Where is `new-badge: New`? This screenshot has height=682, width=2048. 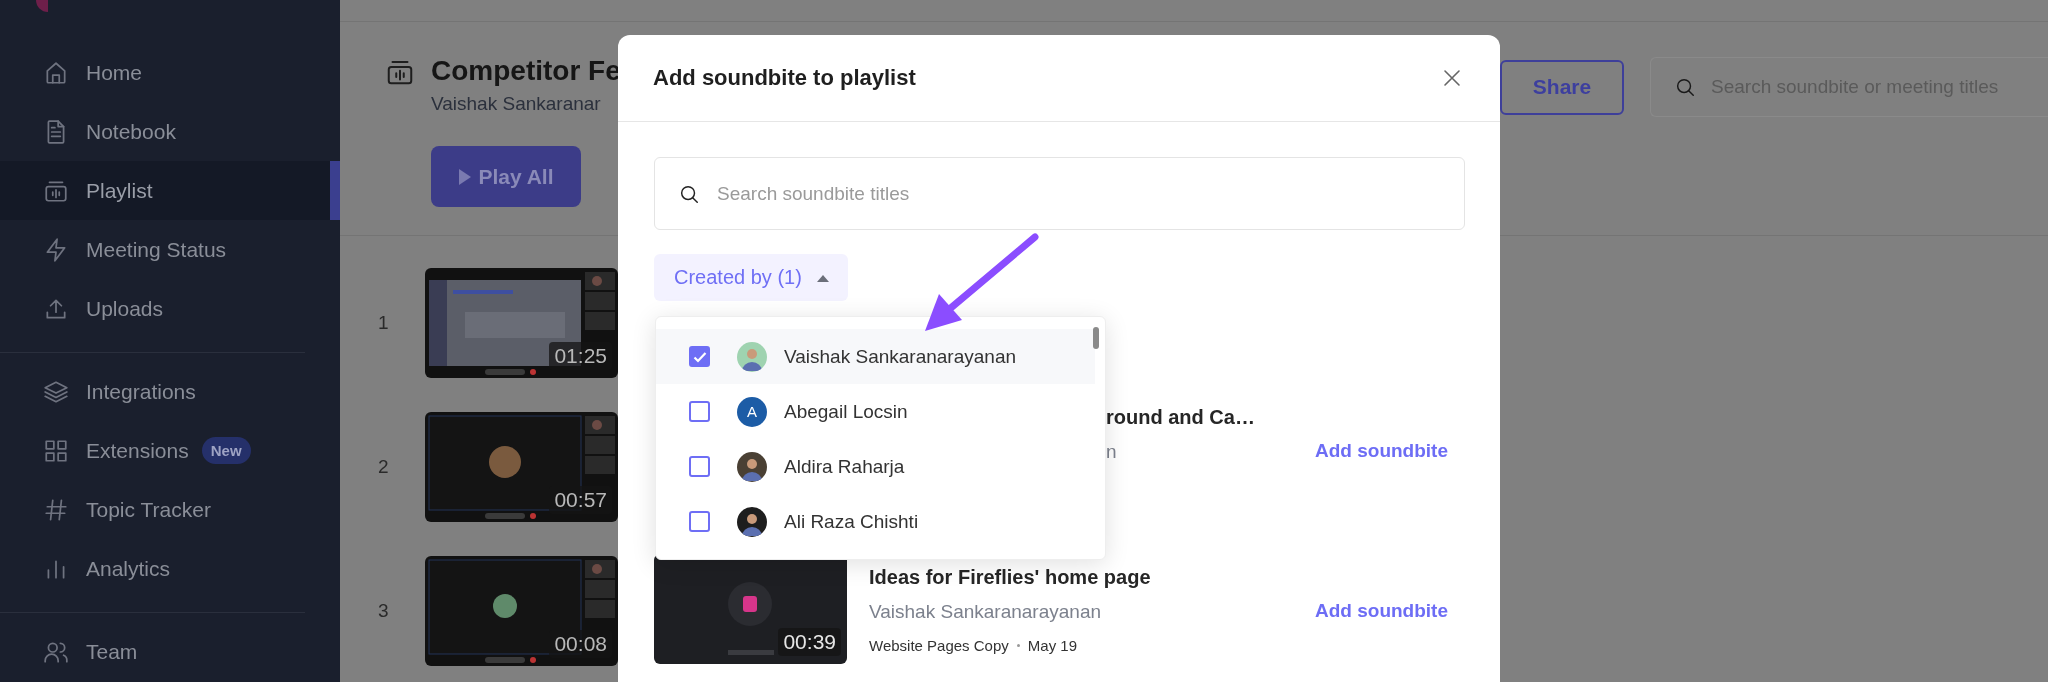
new-badge: New is located at coordinates (226, 450).